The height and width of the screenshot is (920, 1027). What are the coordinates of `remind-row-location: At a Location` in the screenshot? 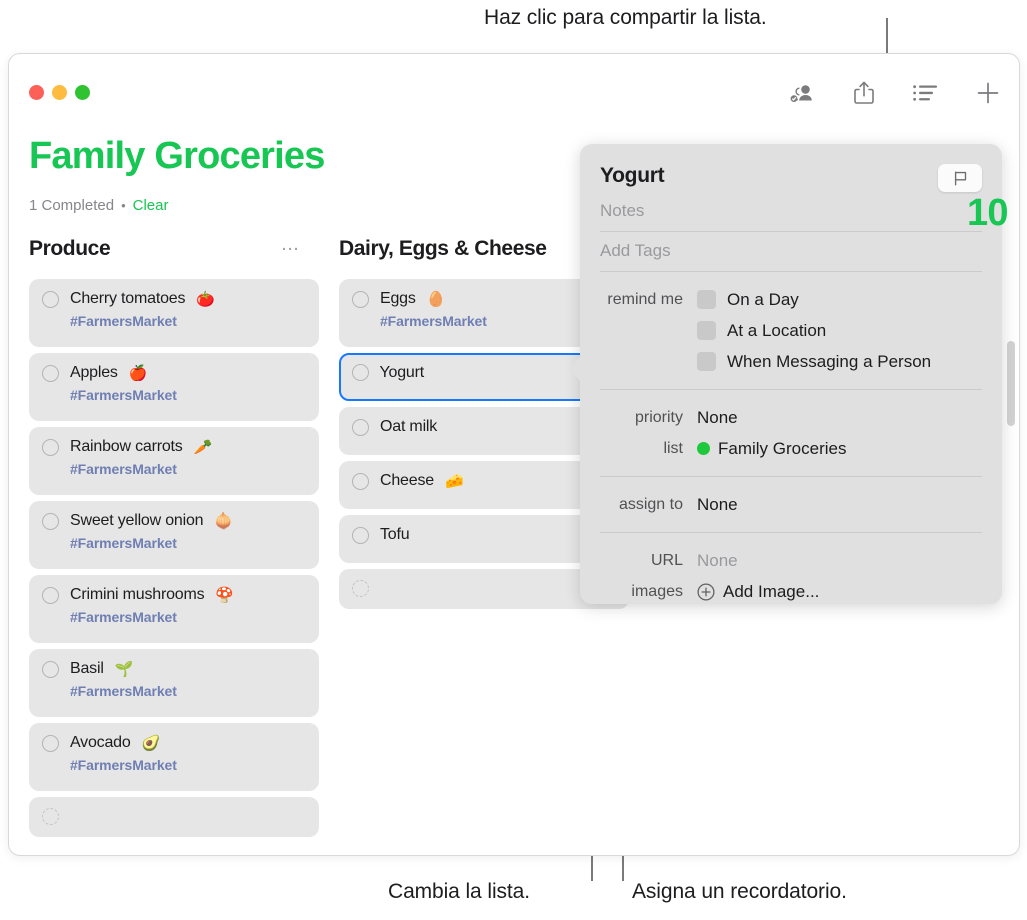 It's located at (791, 330).